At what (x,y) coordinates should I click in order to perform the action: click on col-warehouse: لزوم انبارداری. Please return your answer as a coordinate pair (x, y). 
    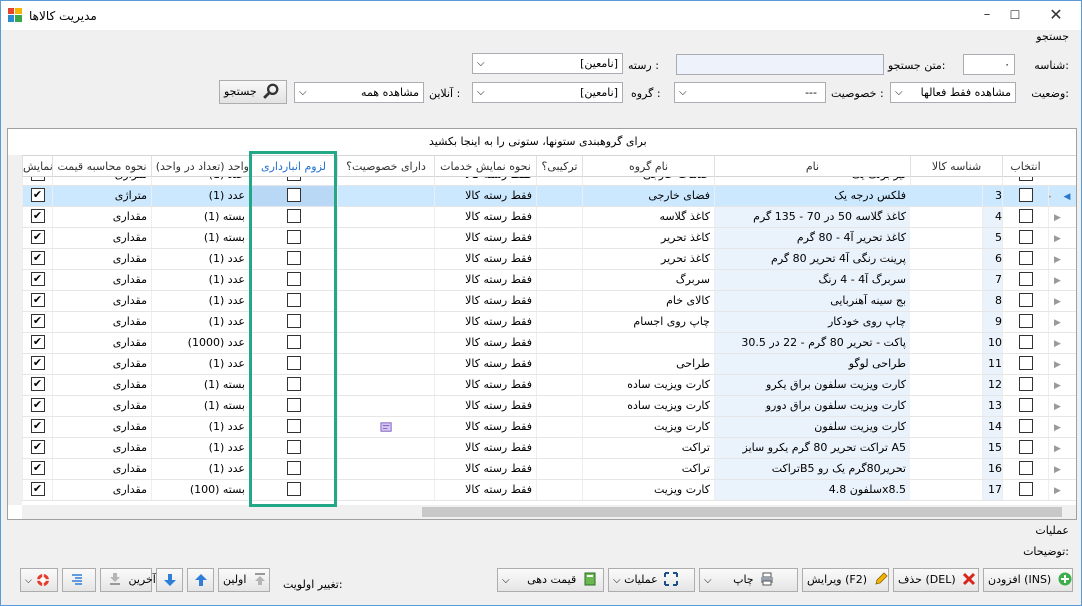
    Looking at the image, I should click on (293, 166).